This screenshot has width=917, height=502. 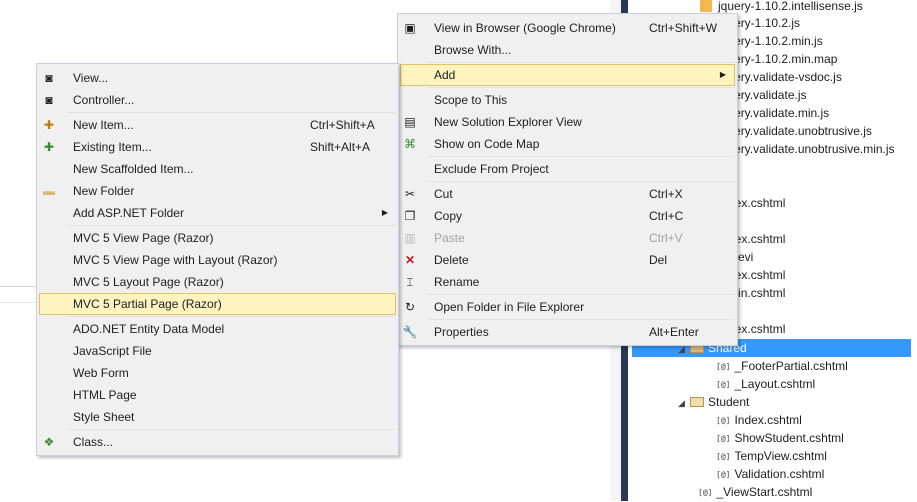 I want to click on menu-item-label: Add ASP.NET Folder, so click(x=128, y=213).